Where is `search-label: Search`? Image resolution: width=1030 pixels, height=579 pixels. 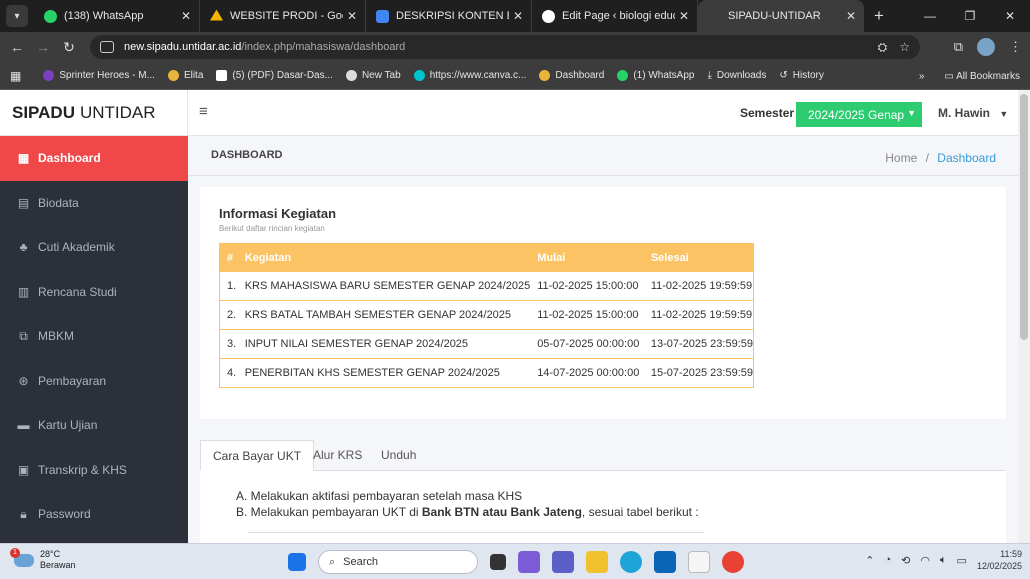
search-label: Search is located at coordinates (361, 562).